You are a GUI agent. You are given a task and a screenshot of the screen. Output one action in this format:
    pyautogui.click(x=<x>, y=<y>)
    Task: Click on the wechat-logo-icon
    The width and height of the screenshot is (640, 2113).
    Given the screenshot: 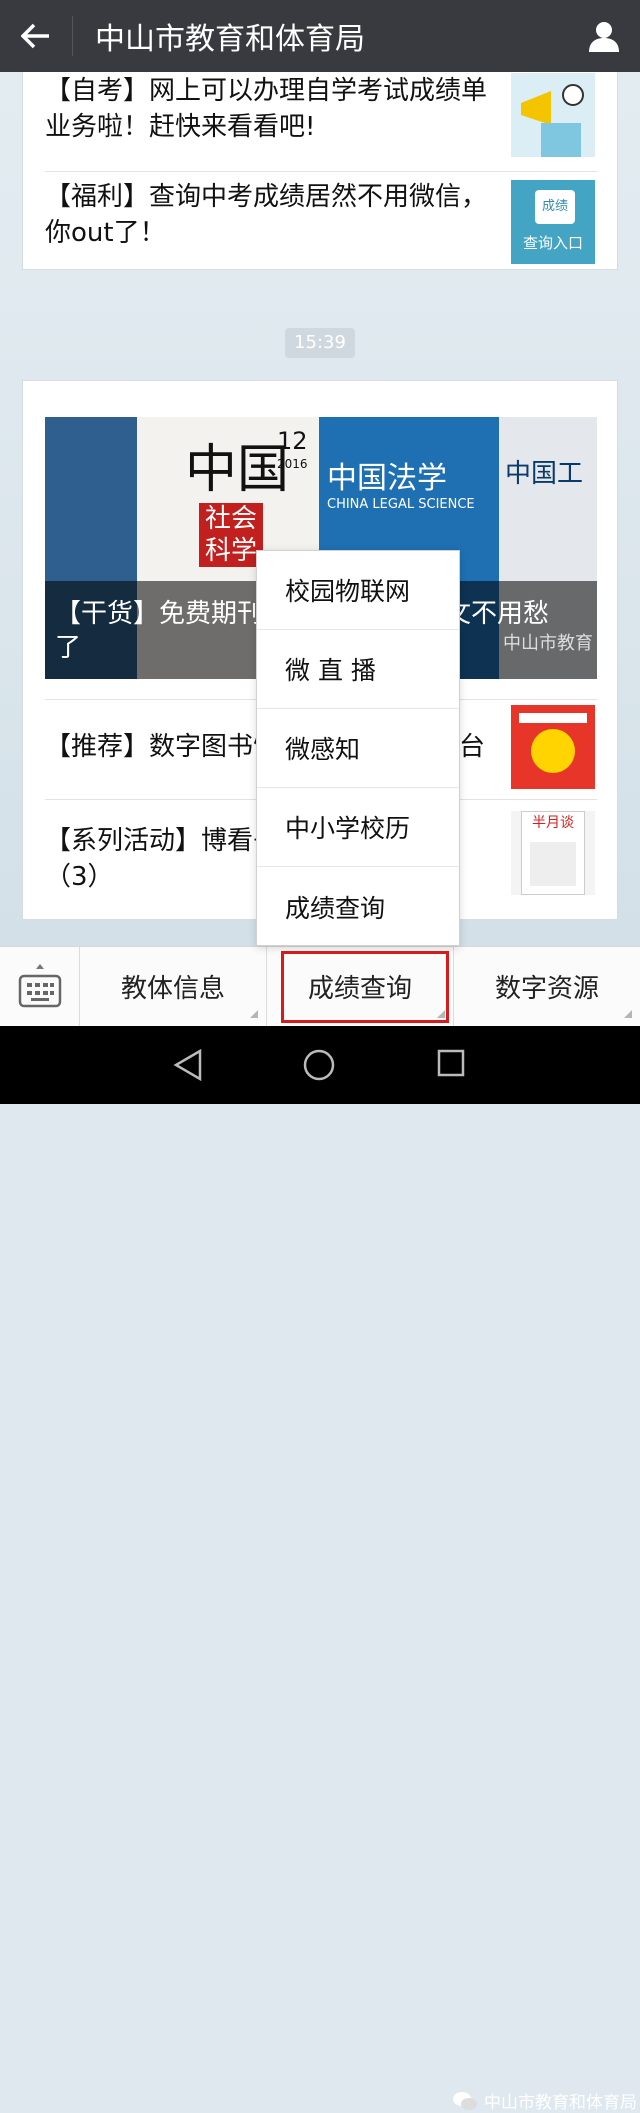 What is the action you would take?
    pyautogui.click(x=465, y=2100)
    